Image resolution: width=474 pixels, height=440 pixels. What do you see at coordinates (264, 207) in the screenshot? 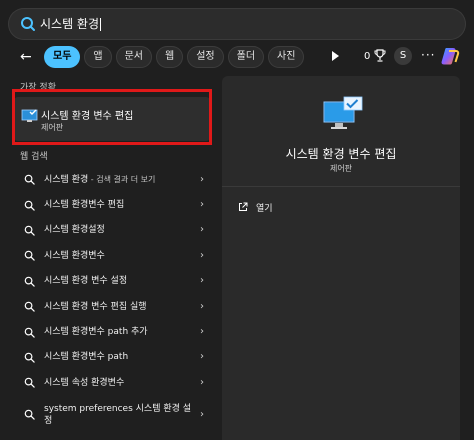
I see `open-action: 열기` at bounding box center [264, 207].